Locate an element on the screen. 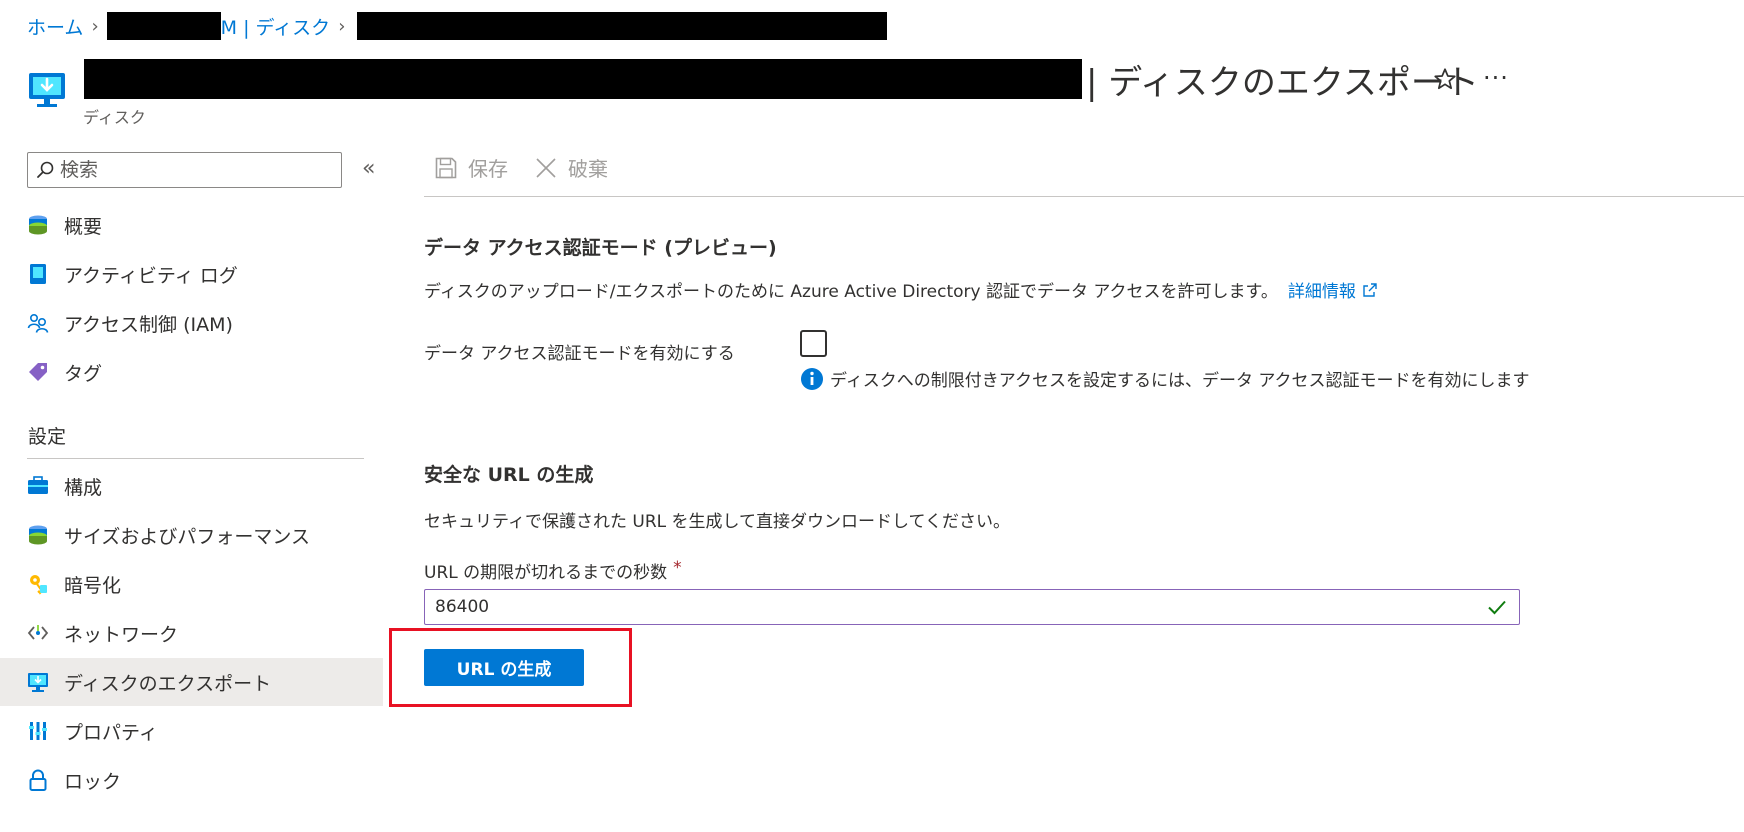 This screenshot has height=832, width=1744. toolbar-divider is located at coordinates (1084, 196).